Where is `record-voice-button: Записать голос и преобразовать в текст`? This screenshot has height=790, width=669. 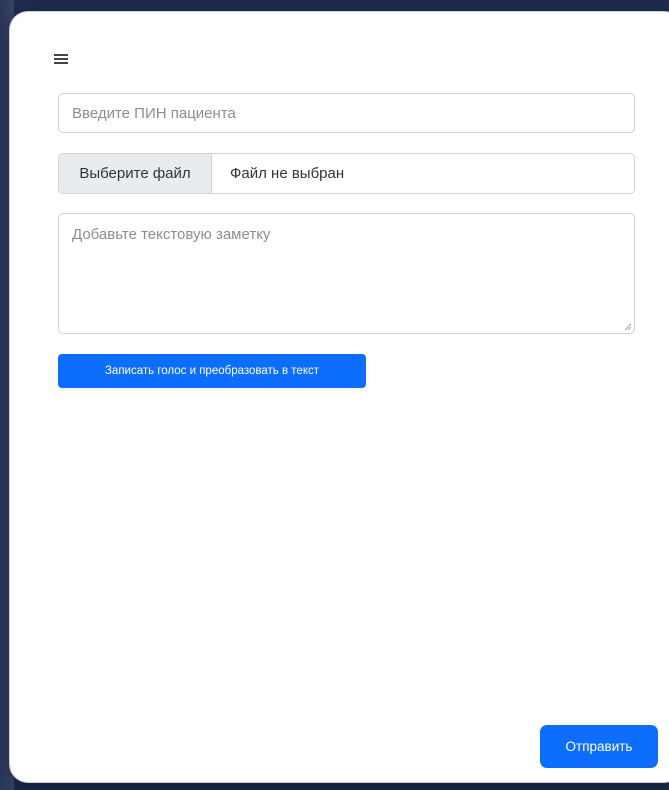
record-voice-button: Записать голос и преобразовать в текст is located at coordinates (212, 371).